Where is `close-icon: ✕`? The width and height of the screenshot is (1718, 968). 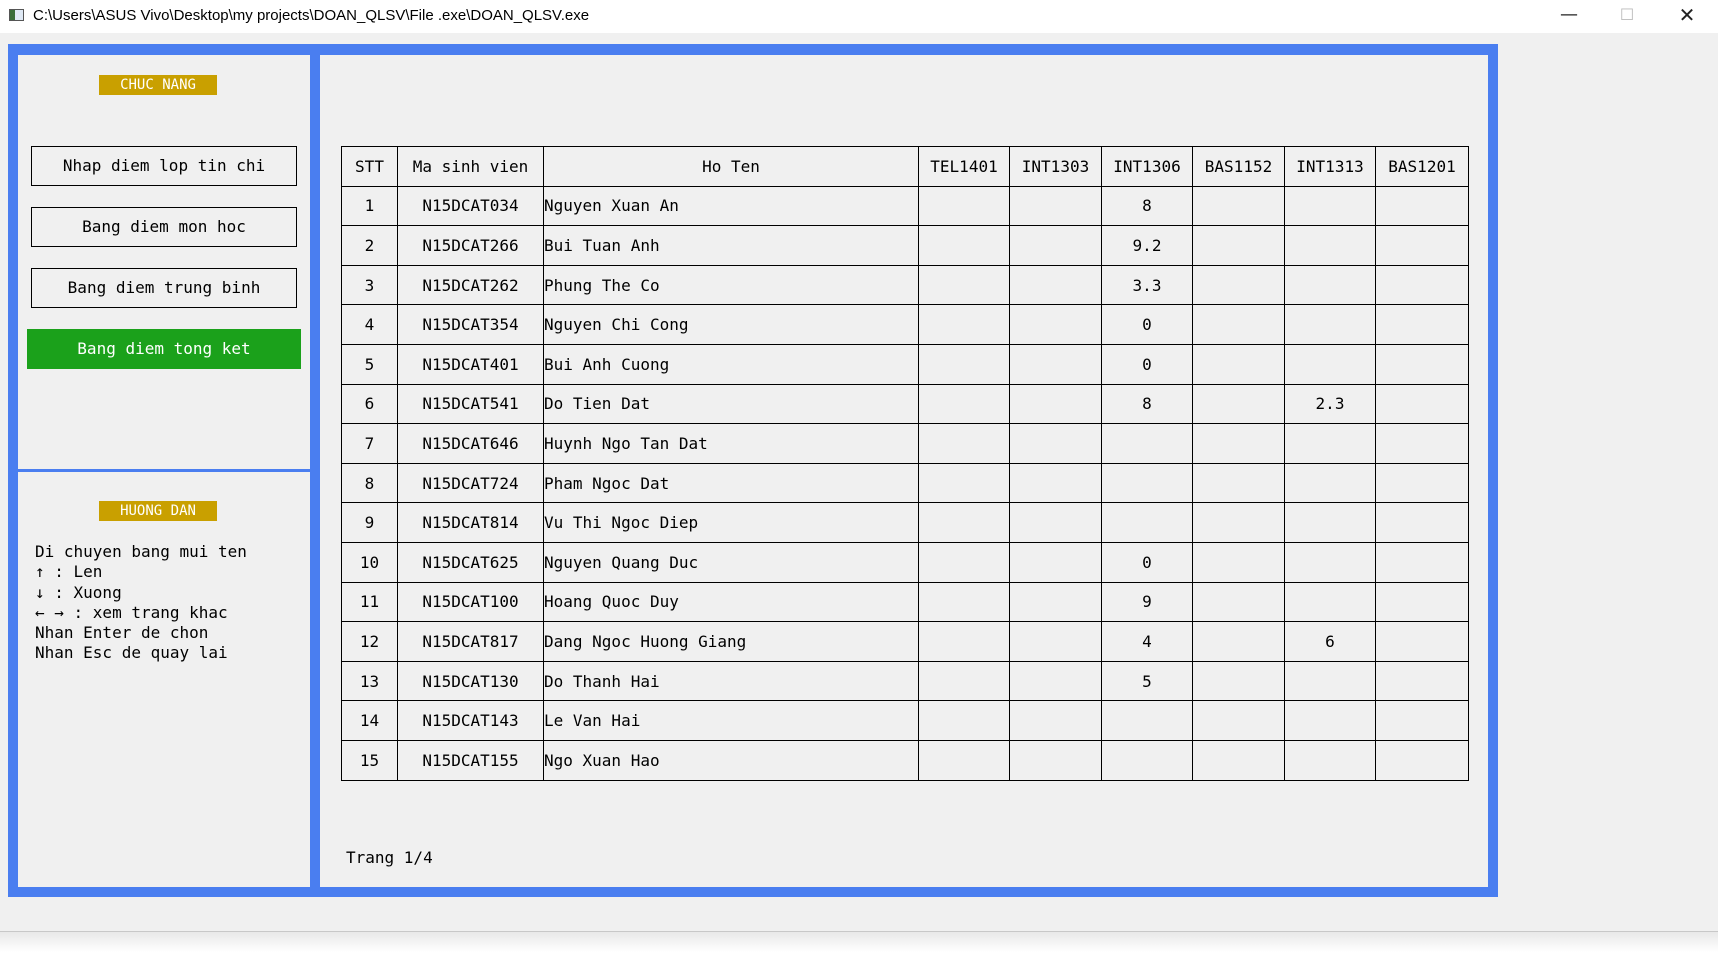 close-icon: ✕ is located at coordinates (1687, 16).